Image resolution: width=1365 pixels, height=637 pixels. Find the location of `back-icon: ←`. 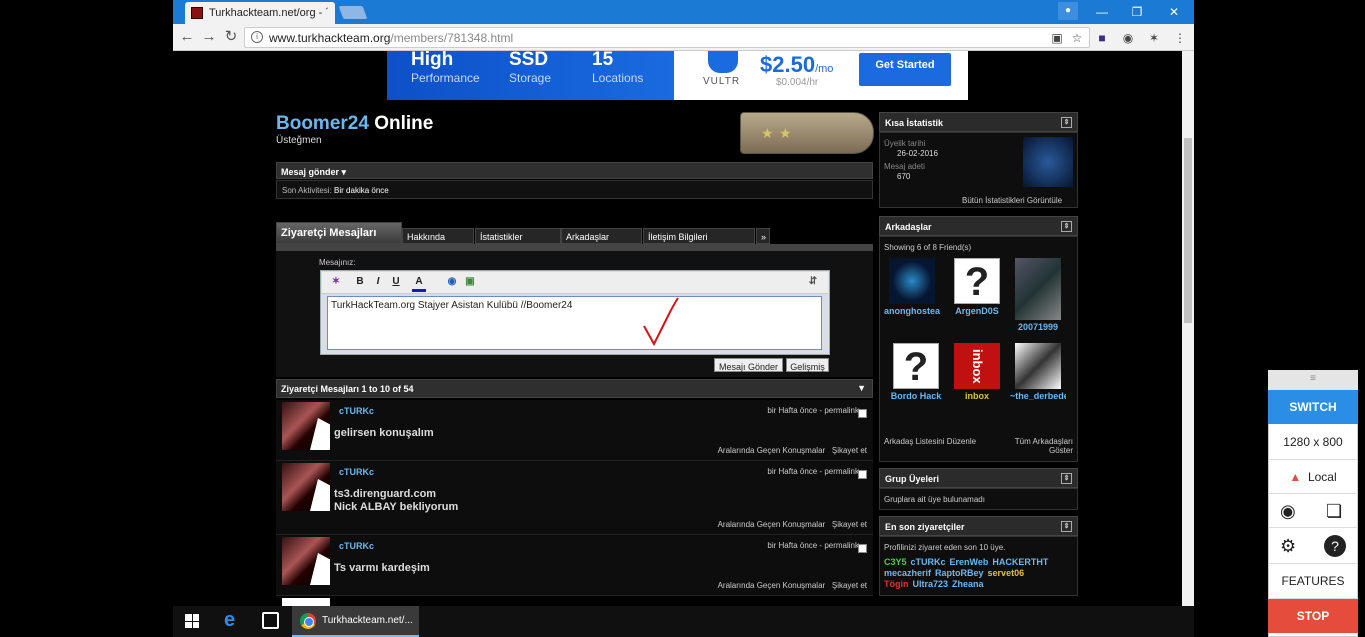

back-icon: ← is located at coordinates (187, 37).